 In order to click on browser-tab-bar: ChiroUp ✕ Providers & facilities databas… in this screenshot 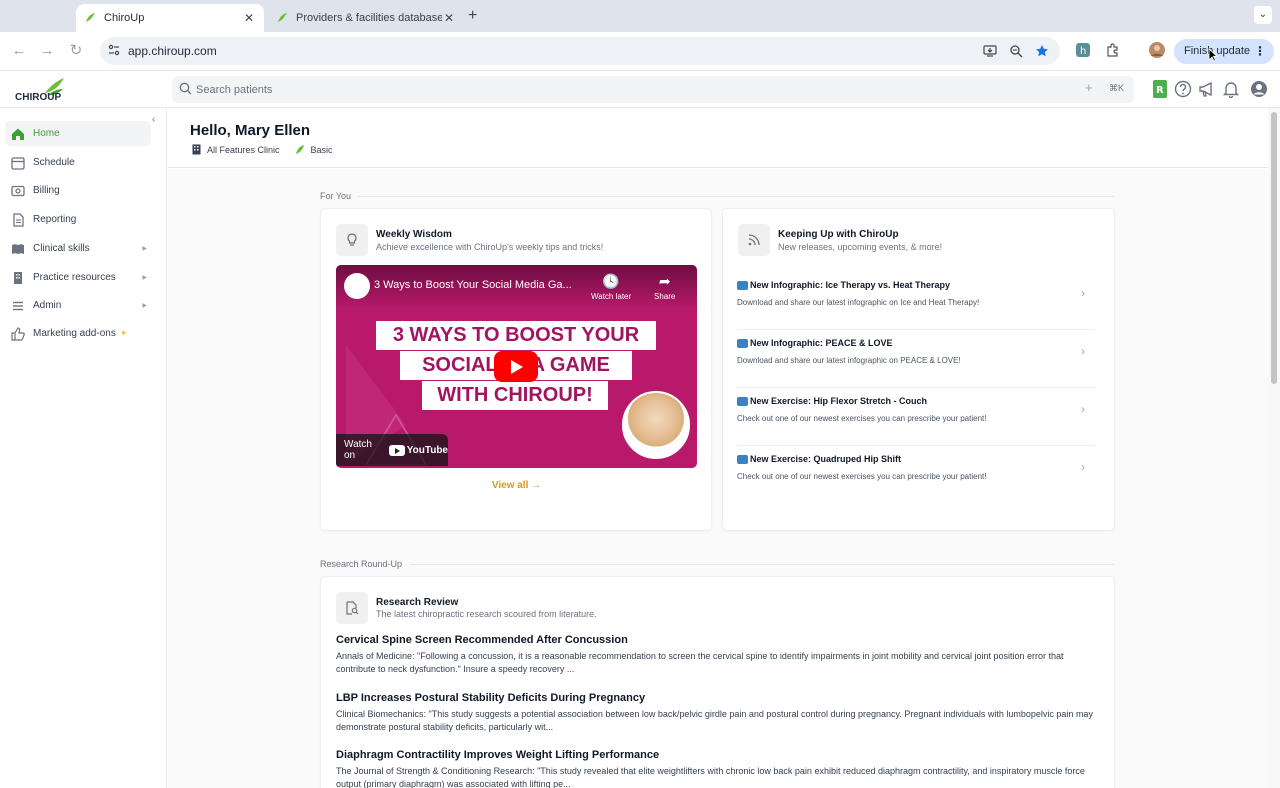, I will do `click(640, 16)`.